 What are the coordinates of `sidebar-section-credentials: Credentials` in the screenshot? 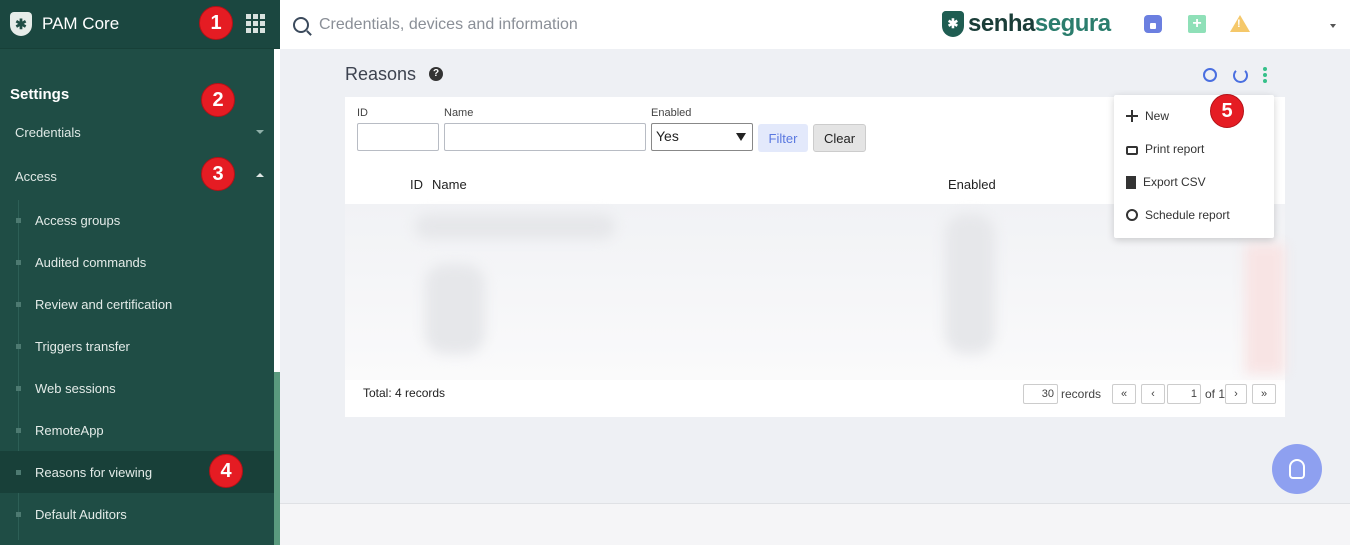 It's located at (48, 132).